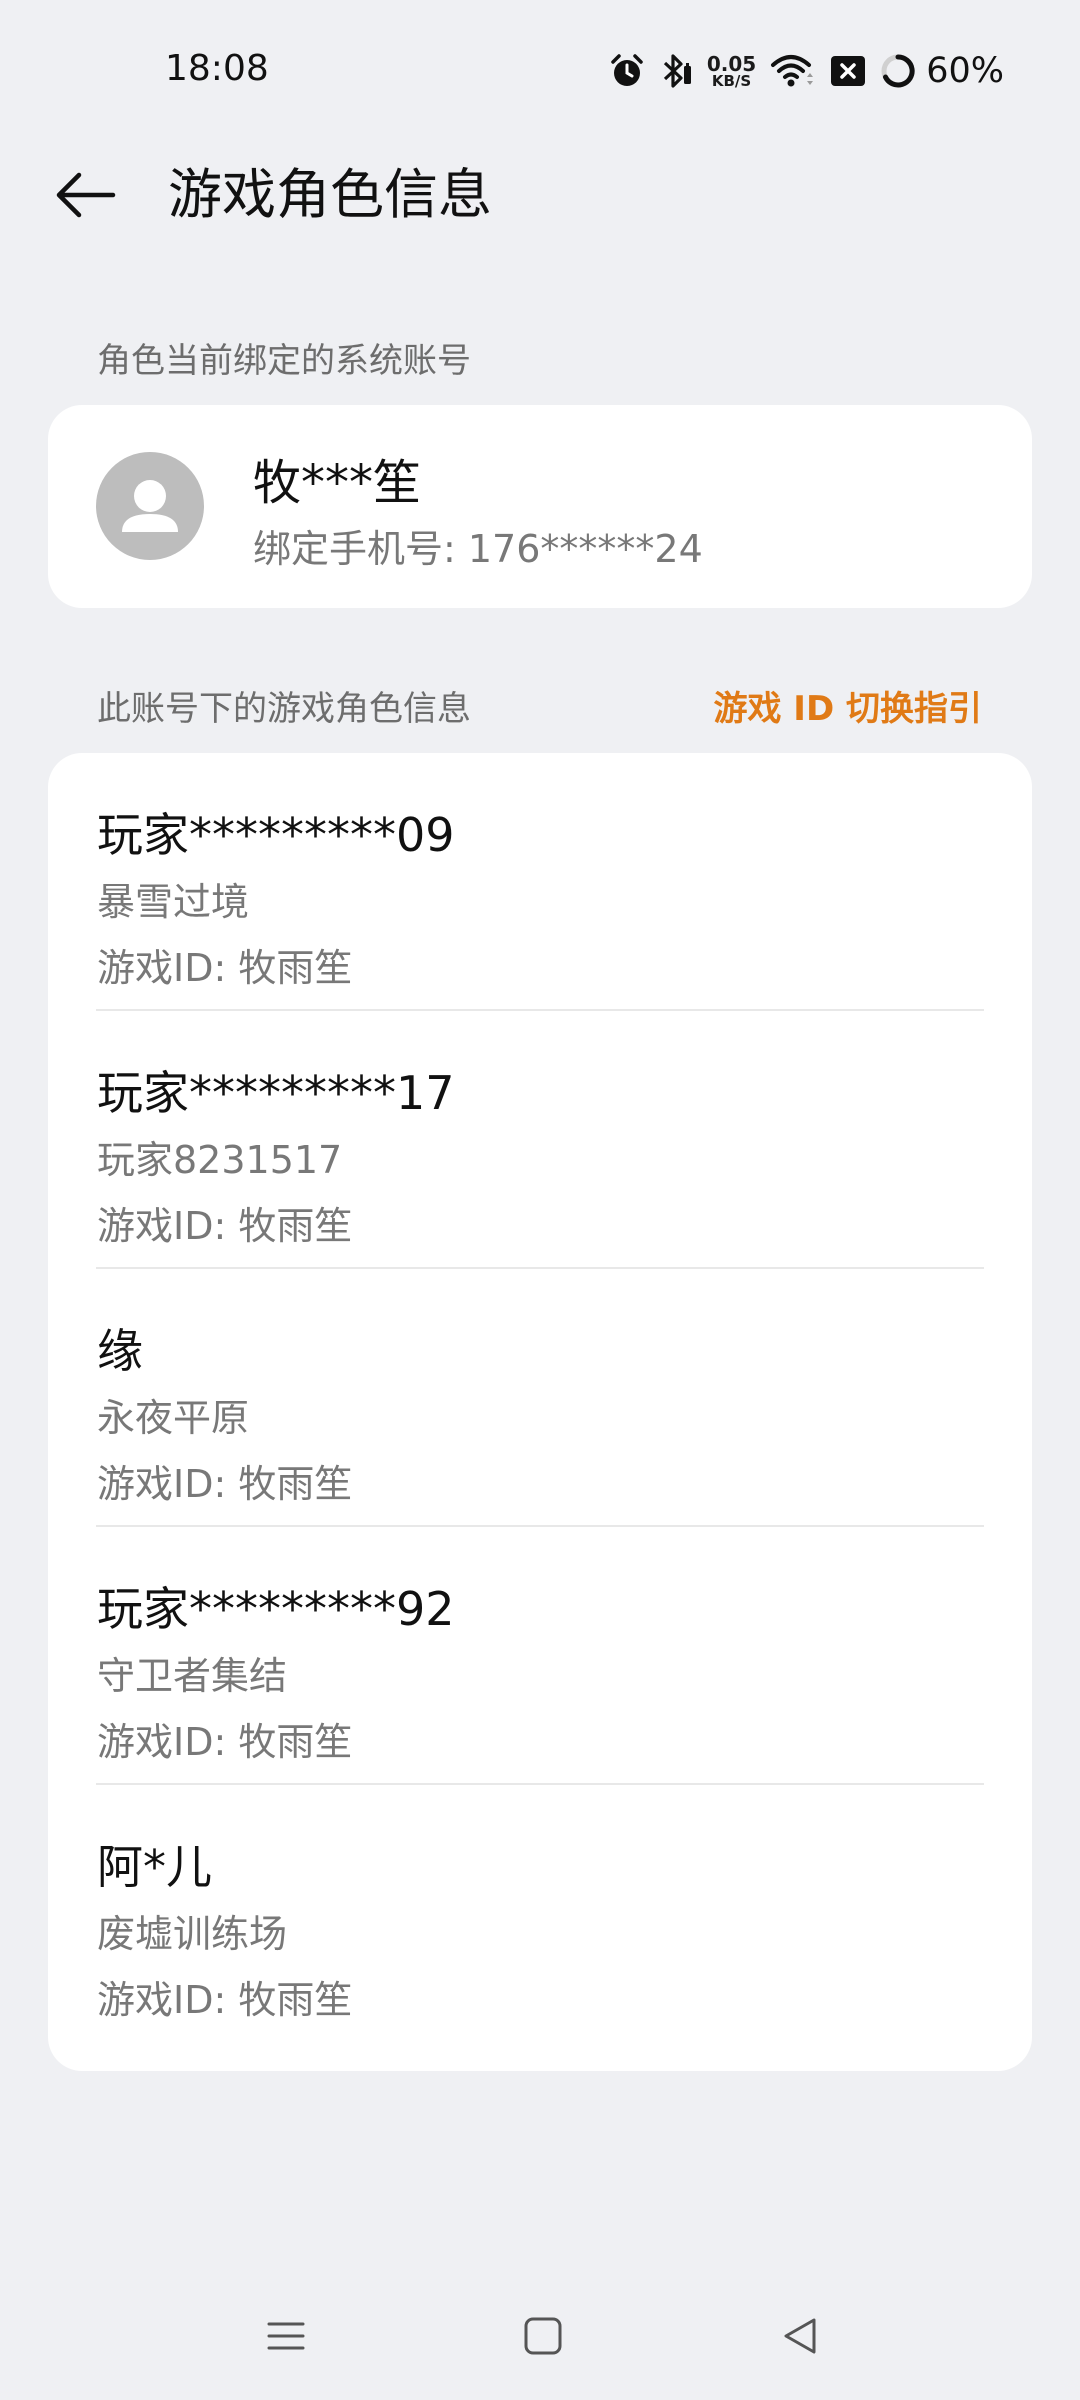 The image size is (1080, 2400). I want to click on home-button, so click(543, 2336).